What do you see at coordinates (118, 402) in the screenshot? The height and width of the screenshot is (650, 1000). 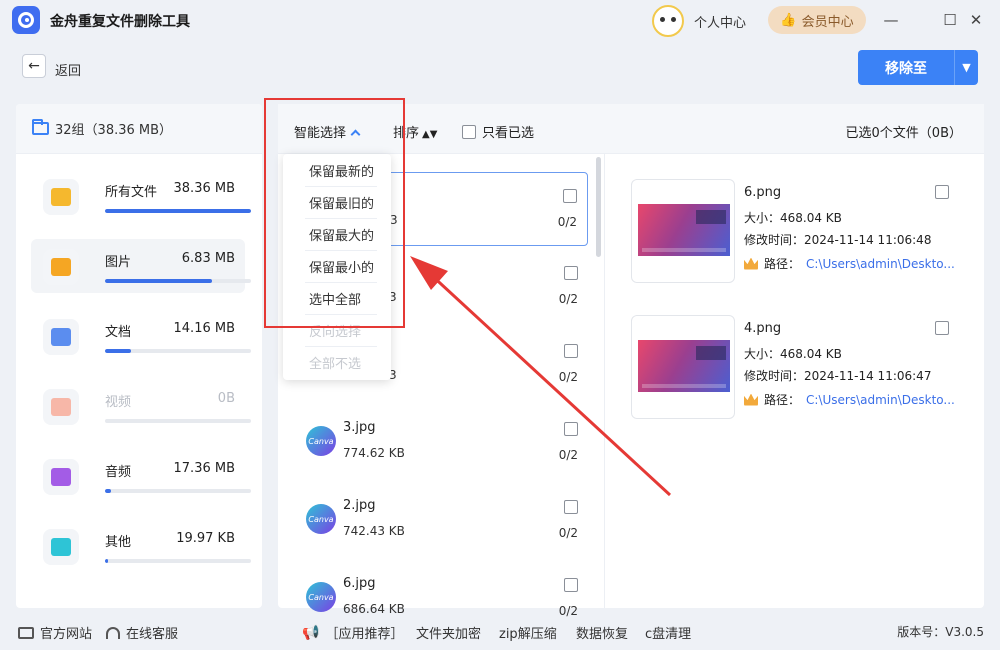 I see `category-name: 视频` at bounding box center [118, 402].